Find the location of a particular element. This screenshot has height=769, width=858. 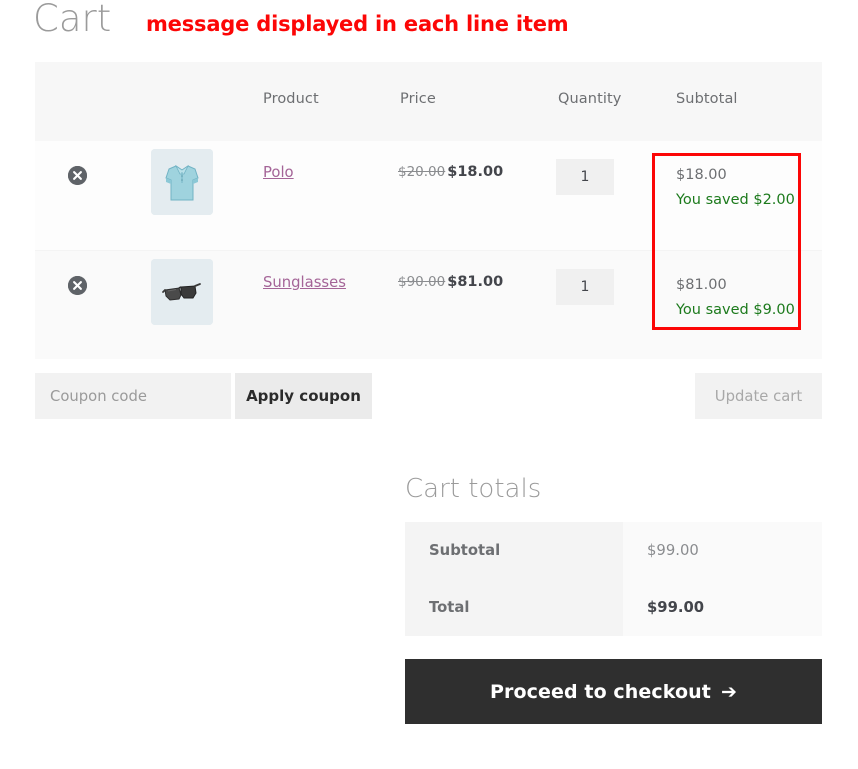

totals-value-subtotal: $99.00 is located at coordinates (722, 550).